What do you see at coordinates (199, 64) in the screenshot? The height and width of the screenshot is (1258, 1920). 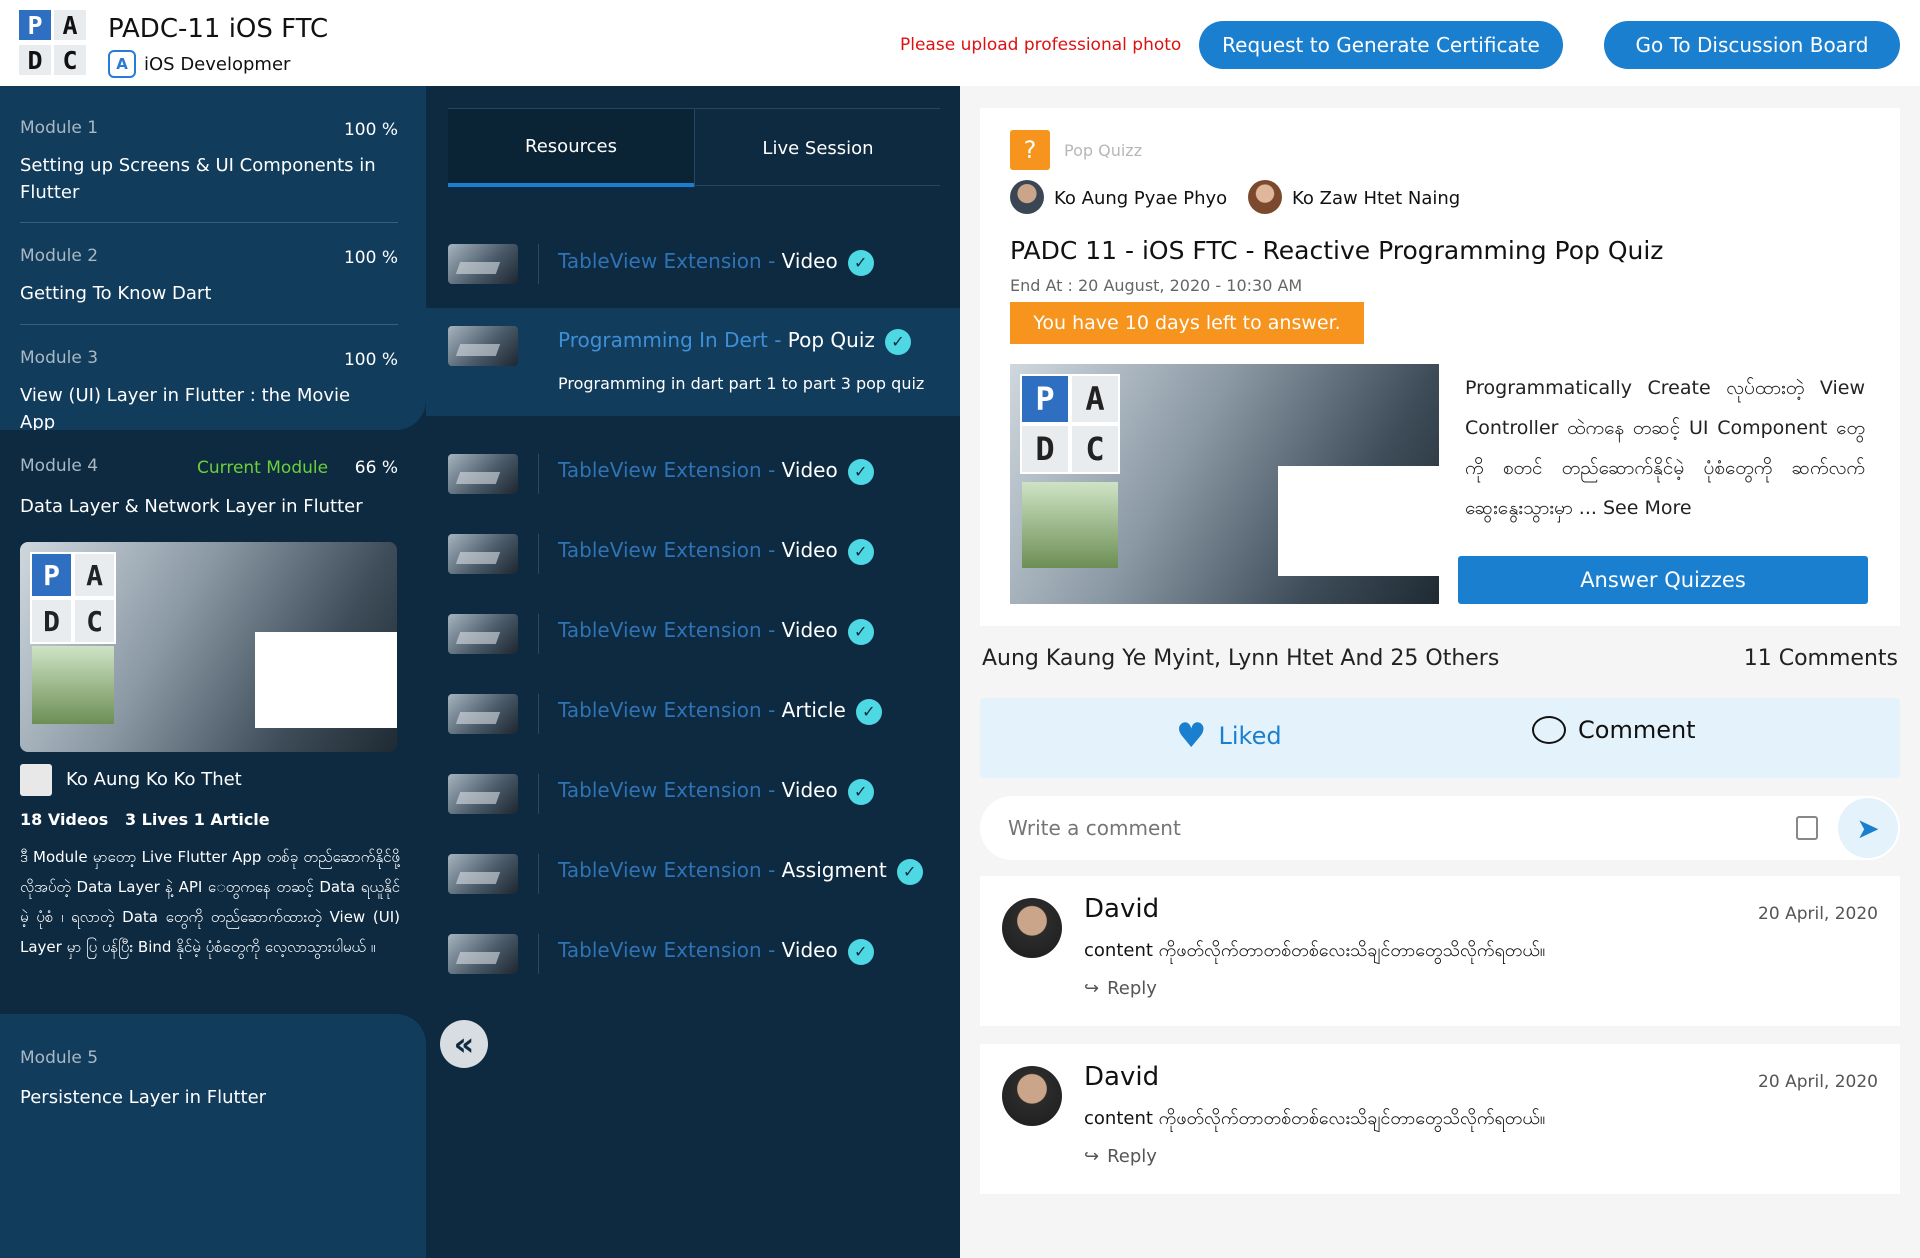 I see `course-subtitle: A iOS Developmer` at bounding box center [199, 64].